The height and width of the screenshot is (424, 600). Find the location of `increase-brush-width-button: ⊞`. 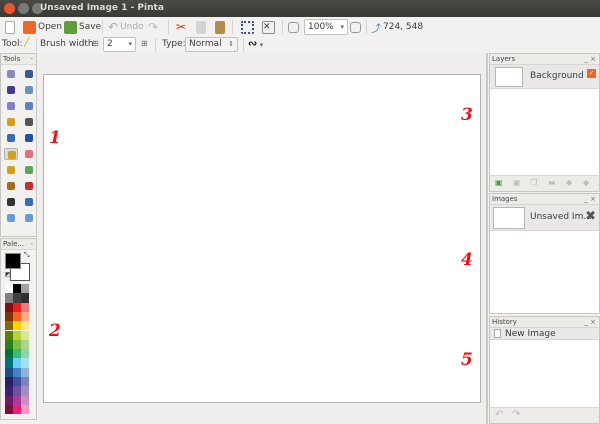

increase-brush-width-button: ⊞ is located at coordinates (144, 43).